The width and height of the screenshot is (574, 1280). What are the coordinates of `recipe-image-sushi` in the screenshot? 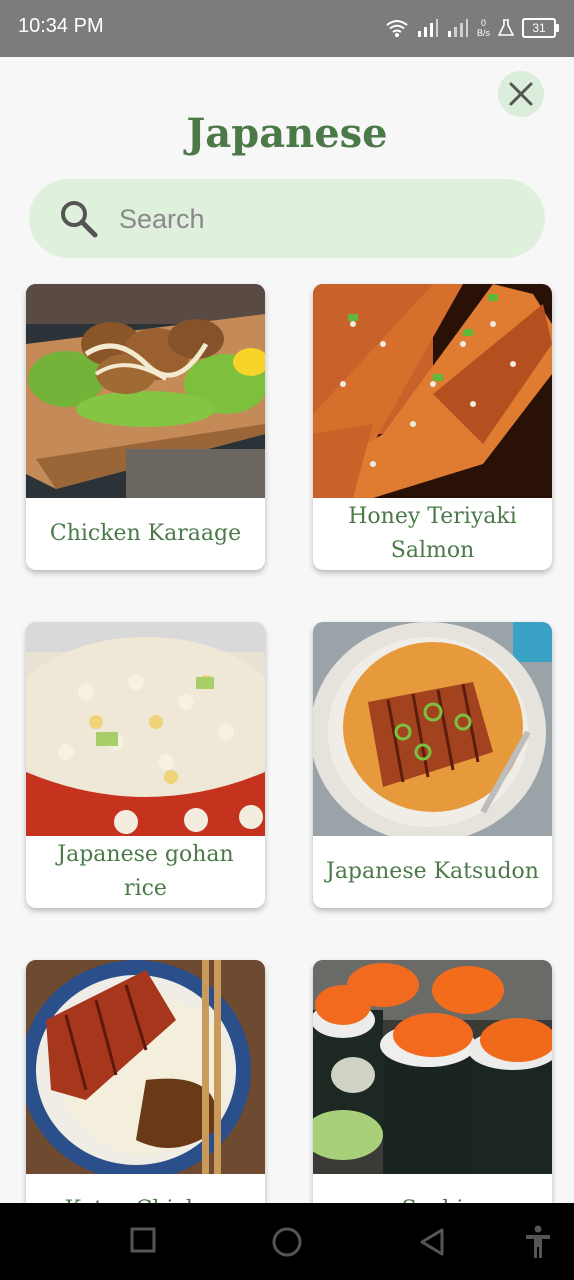 It's located at (432, 1067).